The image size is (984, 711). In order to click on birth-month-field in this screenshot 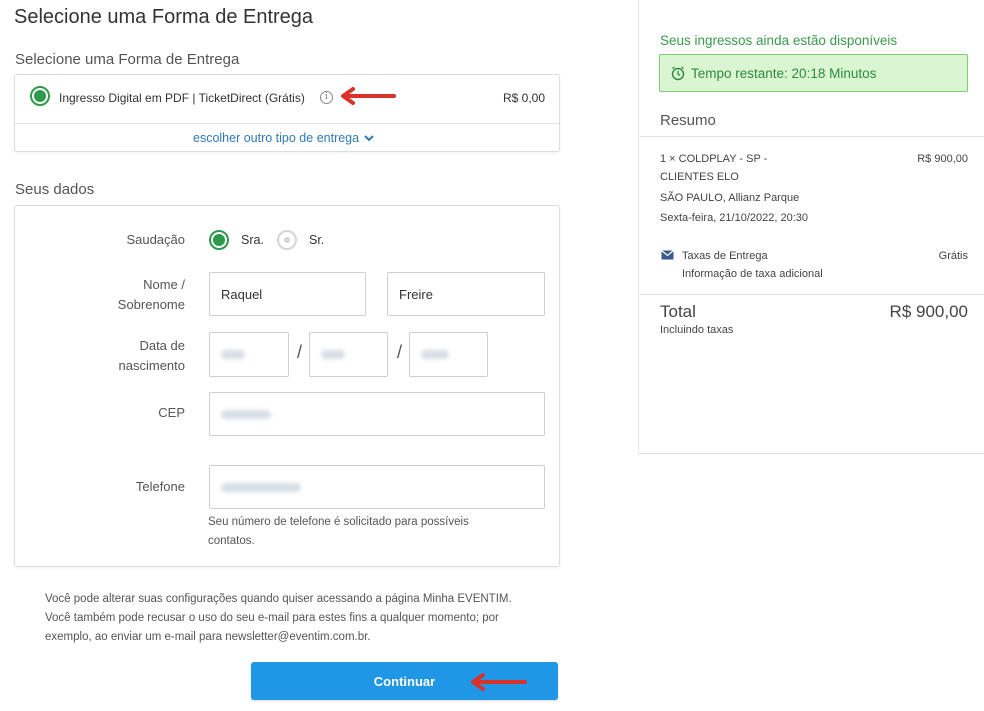, I will do `click(348, 354)`.